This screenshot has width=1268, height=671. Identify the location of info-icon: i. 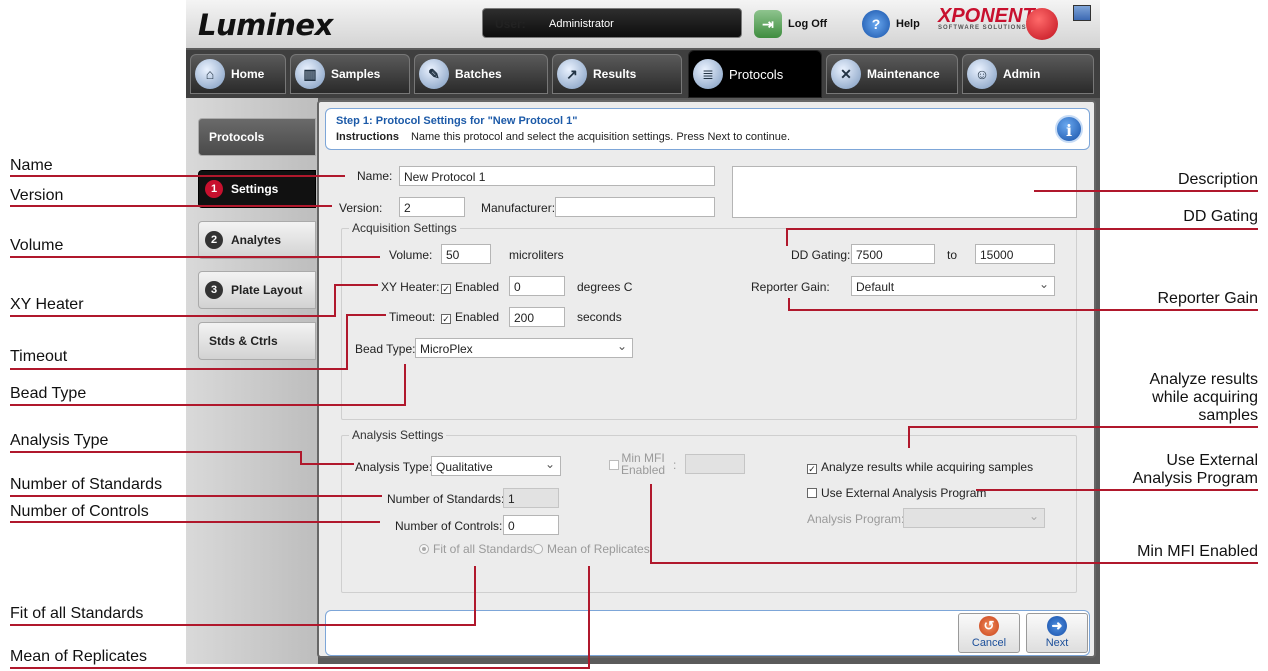
(1069, 129).